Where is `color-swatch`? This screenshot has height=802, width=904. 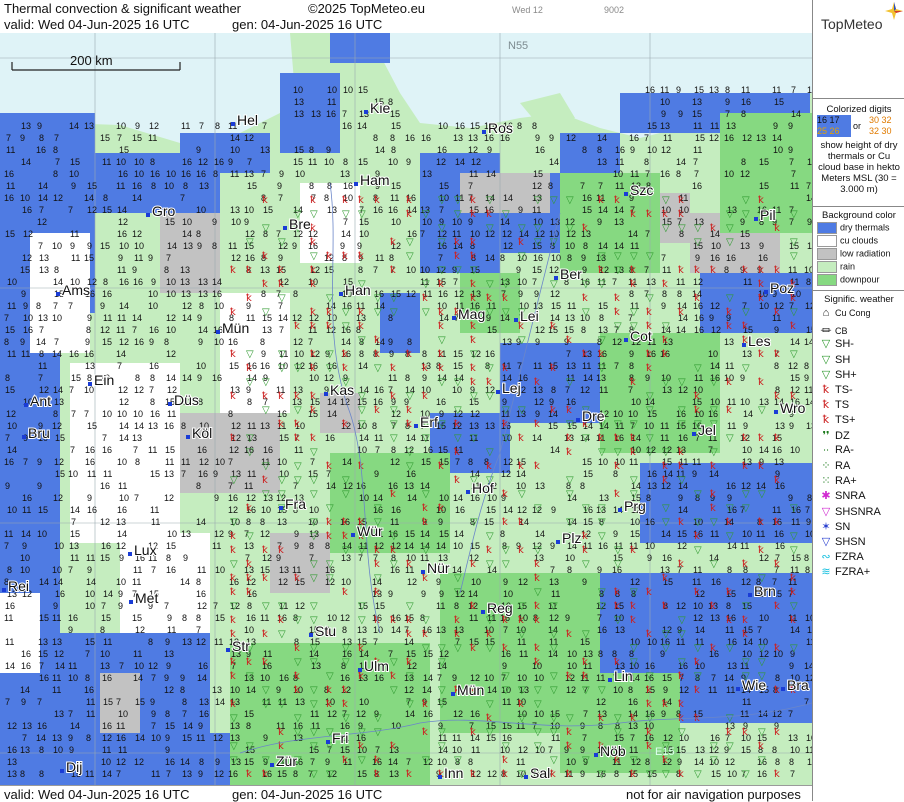
color-swatch is located at coordinates (827, 280).